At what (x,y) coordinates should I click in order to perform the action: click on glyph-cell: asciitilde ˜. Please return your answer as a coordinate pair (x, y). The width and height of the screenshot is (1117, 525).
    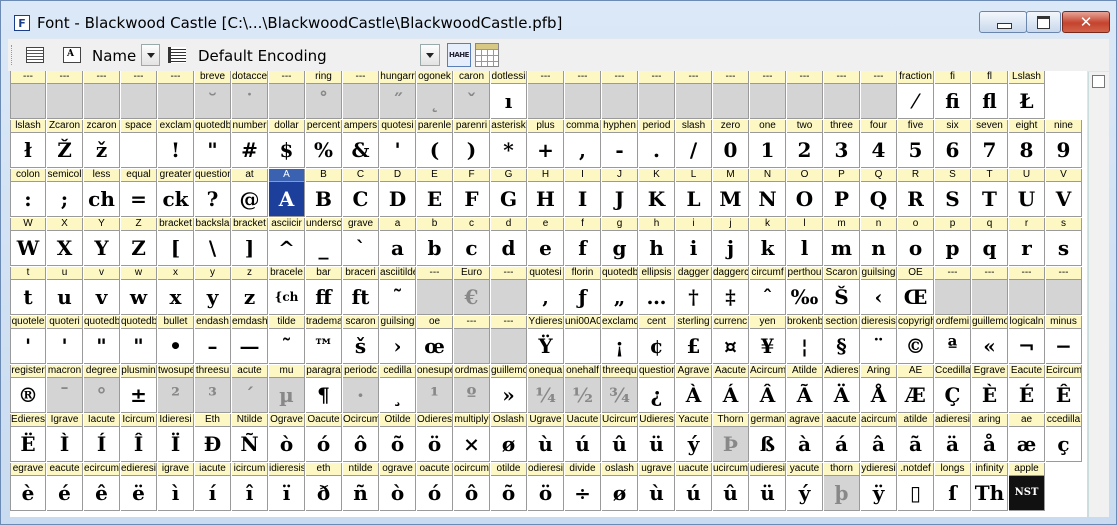
    Looking at the image, I should click on (398, 291).